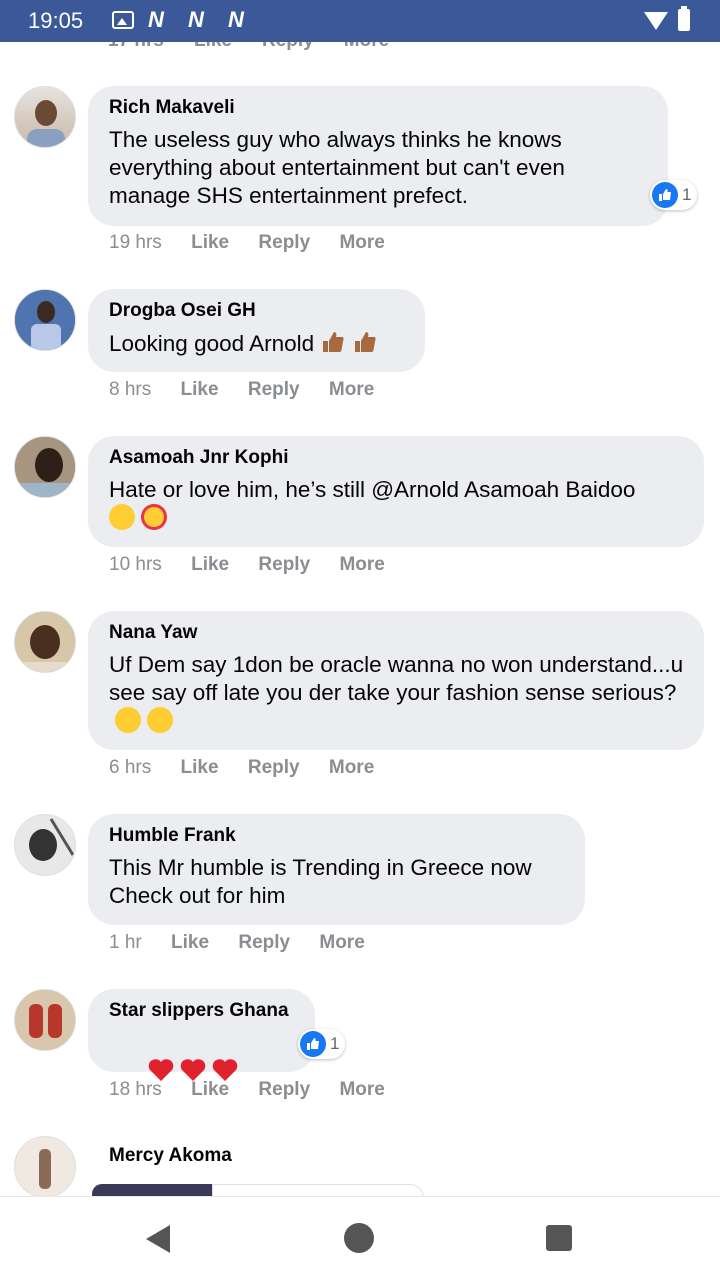  What do you see at coordinates (130, 767) in the screenshot?
I see `comment-time: 6 hrs` at bounding box center [130, 767].